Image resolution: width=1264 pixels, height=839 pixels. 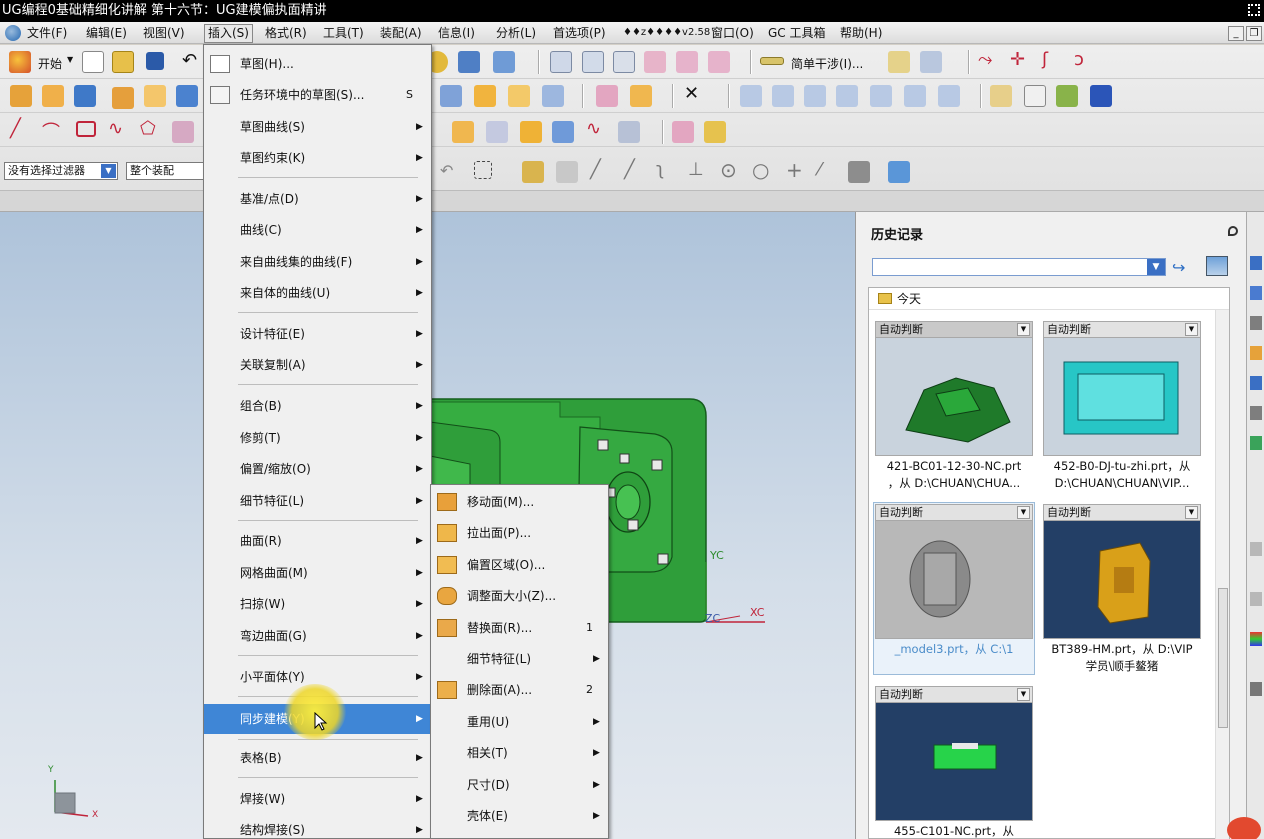 What do you see at coordinates (164, 33) in the screenshot?
I see `menu-view: 视图(V)` at bounding box center [164, 33].